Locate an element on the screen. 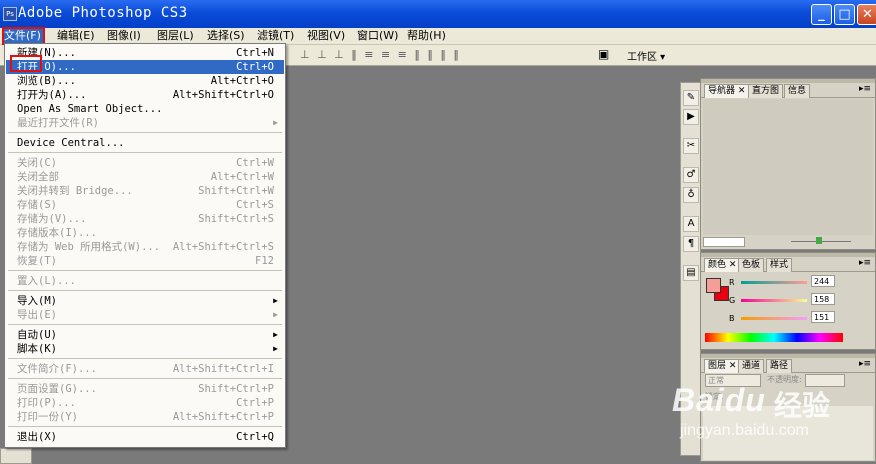 This screenshot has width=876, height=464. menu-view: 视图(V) is located at coordinates (326, 36).